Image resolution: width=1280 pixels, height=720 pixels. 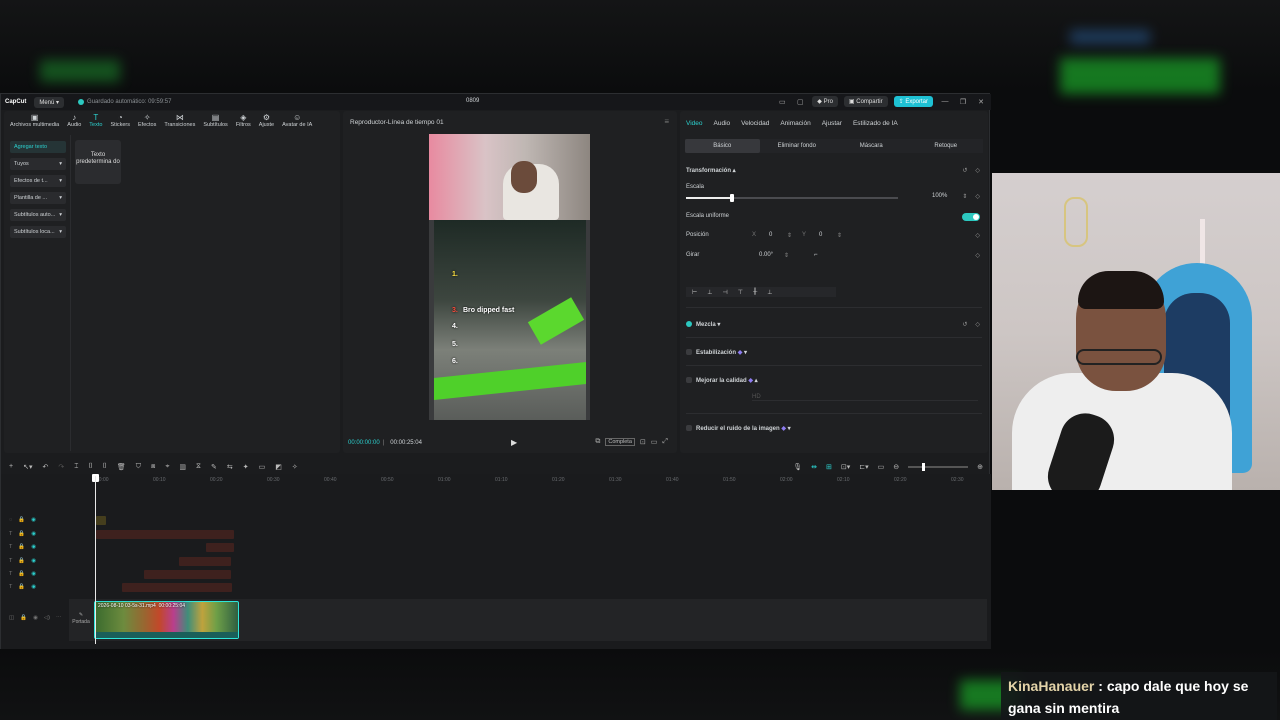 I want to click on rotate-keyframe-icon: ◇, so click(x=977, y=255).